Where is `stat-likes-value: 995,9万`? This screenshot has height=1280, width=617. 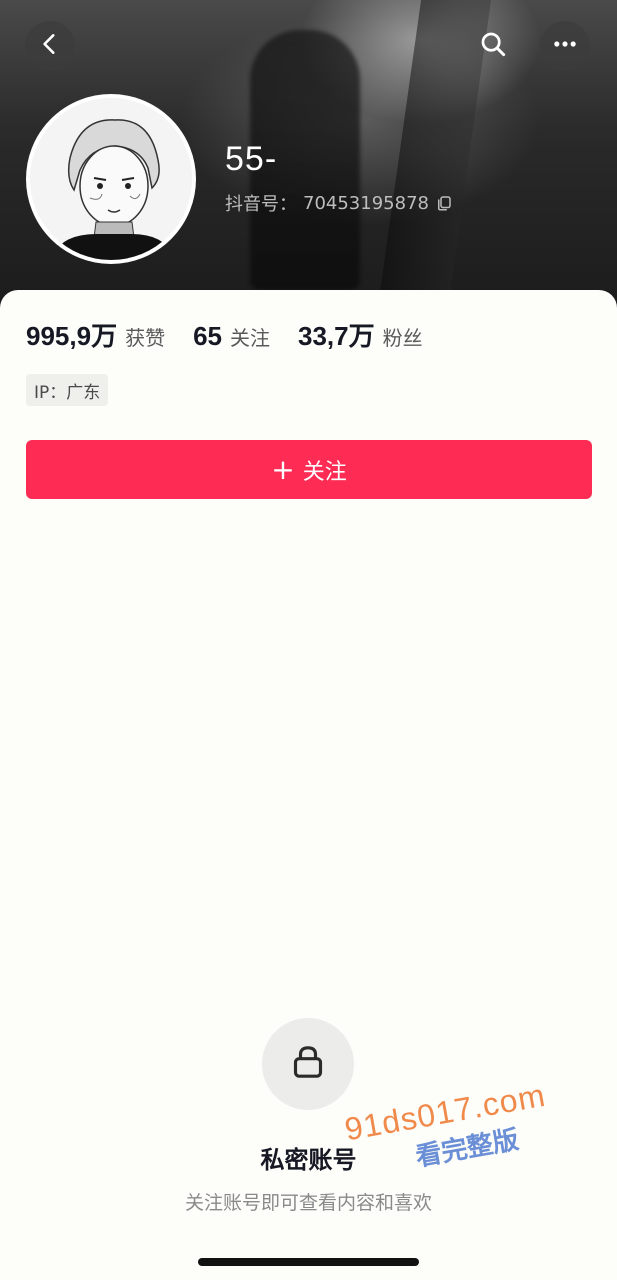 stat-likes-value: 995,9万 is located at coordinates (72, 336).